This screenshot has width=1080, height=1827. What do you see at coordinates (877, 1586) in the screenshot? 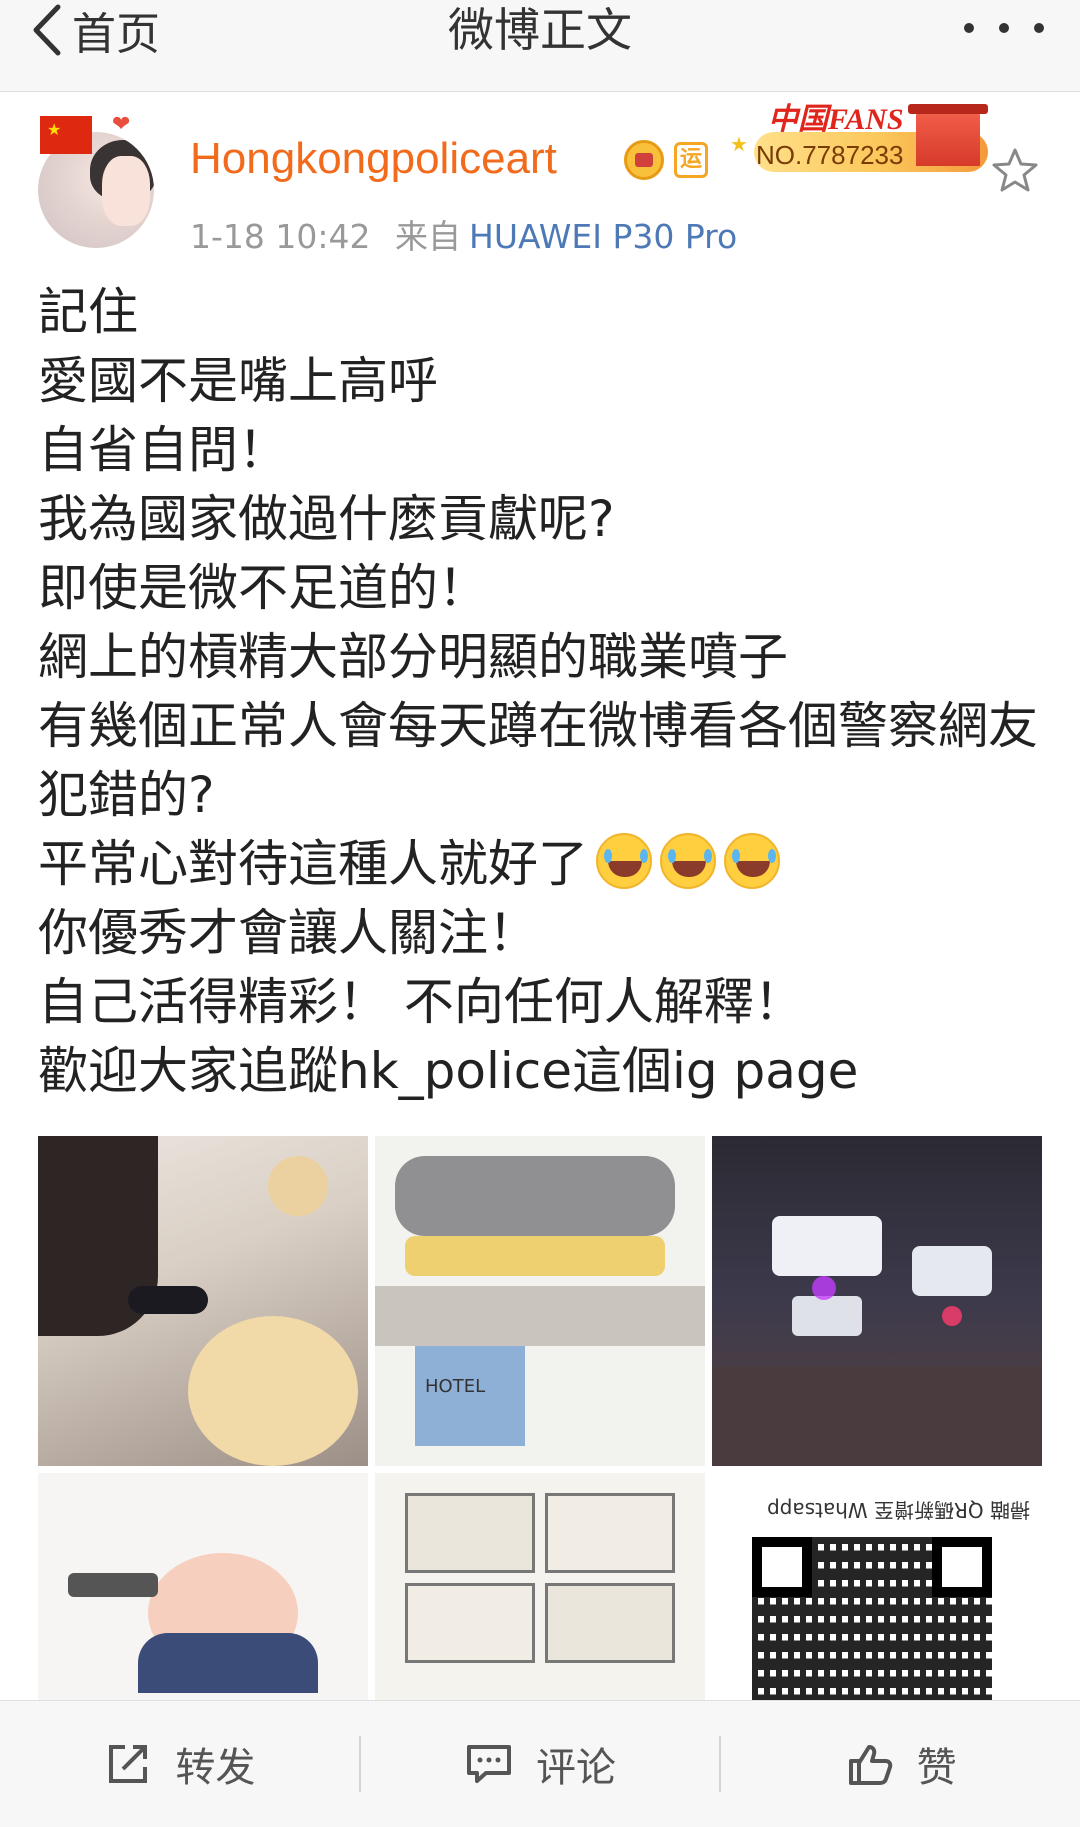
I see `image-thumbnail-qr-code: 掃瞄 QR碼新增至 Whatsapp` at bounding box center [877, 1586].